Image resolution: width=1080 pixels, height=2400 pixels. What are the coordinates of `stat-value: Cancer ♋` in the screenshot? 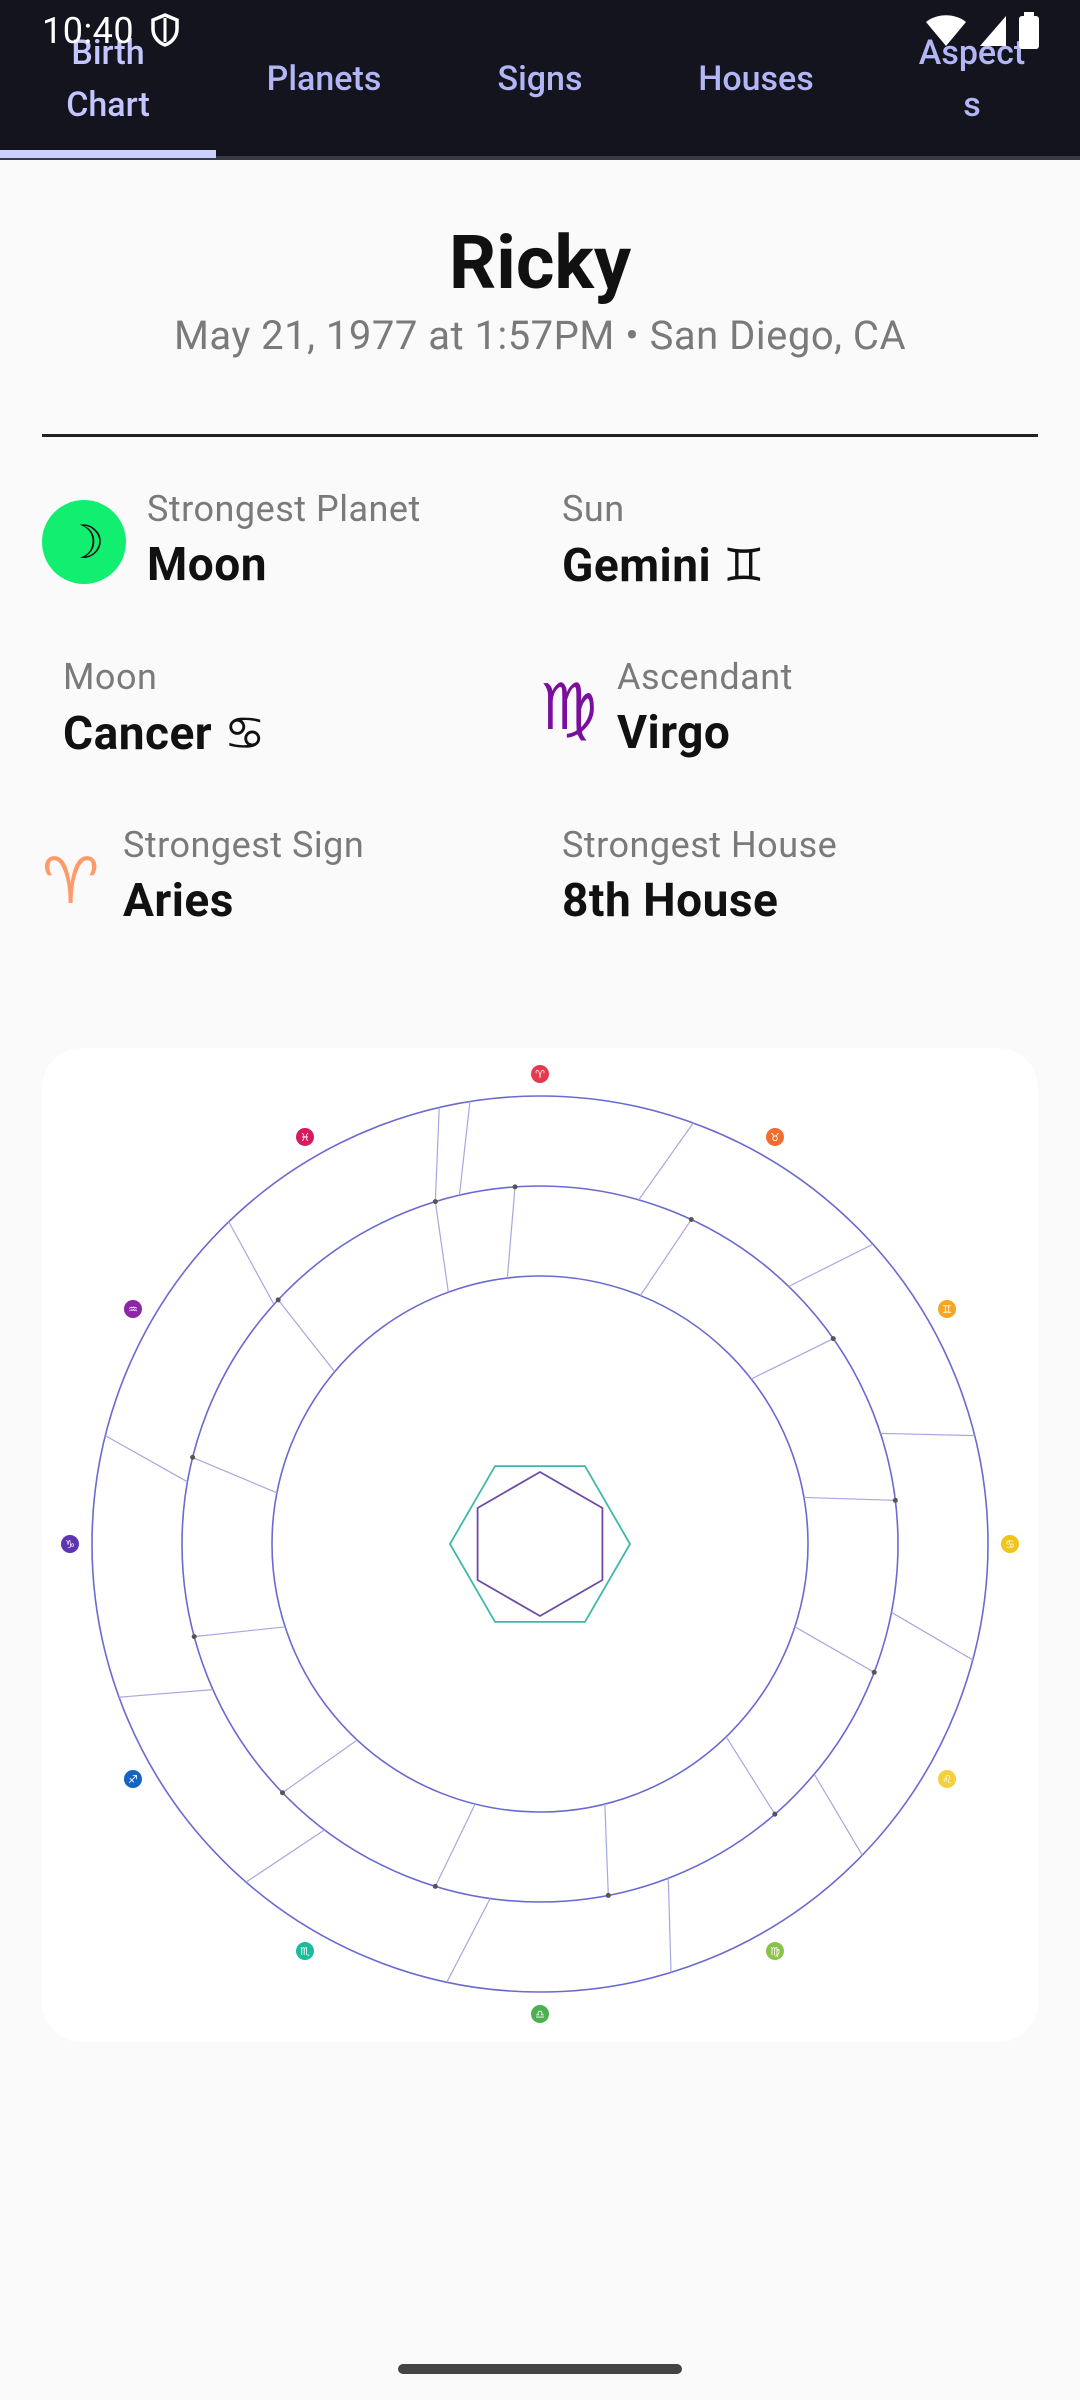 It's located at (164, 734).